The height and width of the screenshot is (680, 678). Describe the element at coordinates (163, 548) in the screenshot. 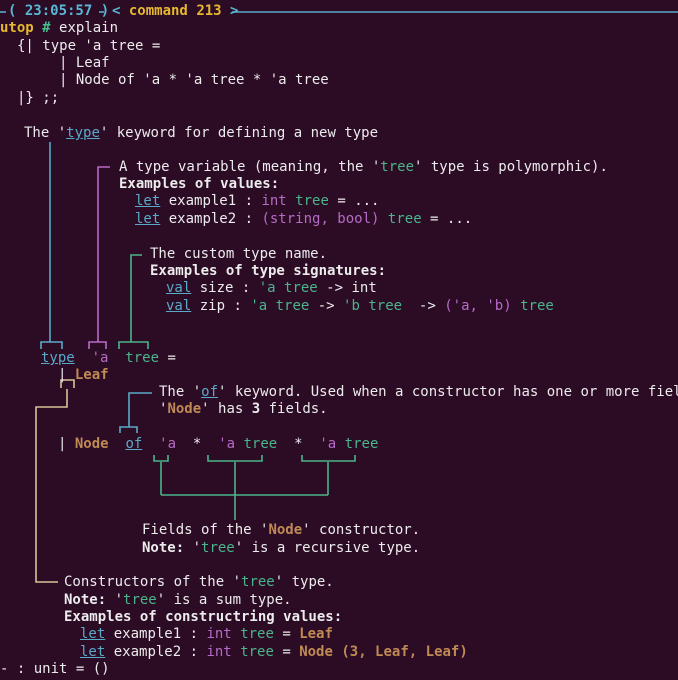

I see `fields-note-label: Note:` at that location.